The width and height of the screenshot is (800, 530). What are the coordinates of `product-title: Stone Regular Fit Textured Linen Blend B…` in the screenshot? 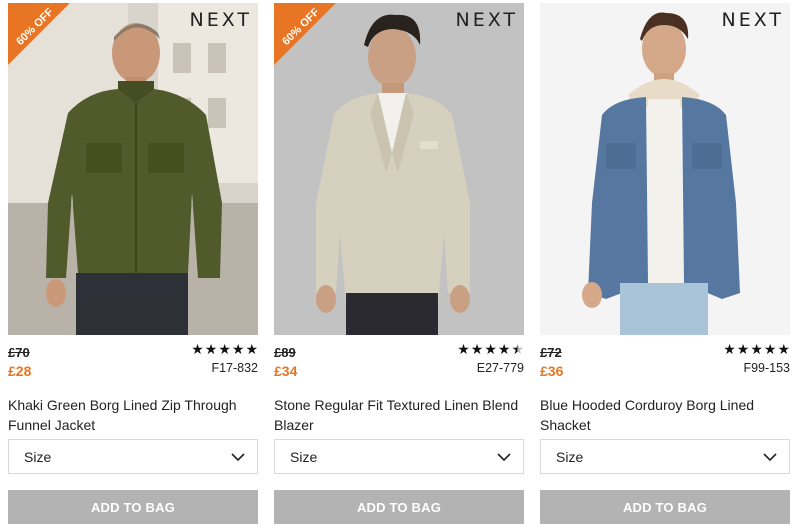 It's located at (399, 415).